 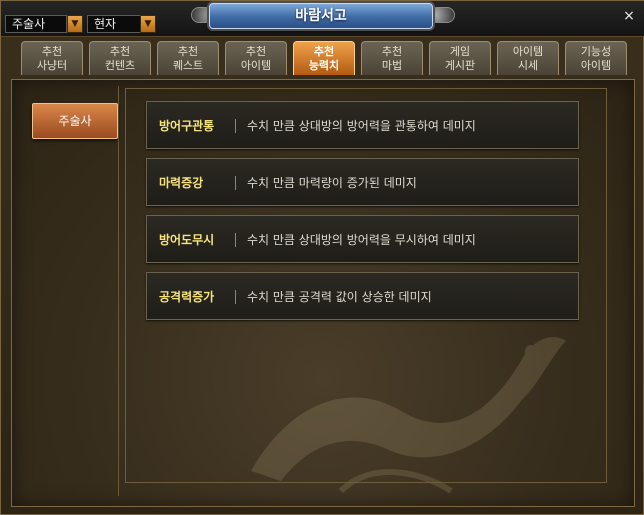 I want to click on tab-recommended-item: 추천 아이템, so click(x=256, y=58).